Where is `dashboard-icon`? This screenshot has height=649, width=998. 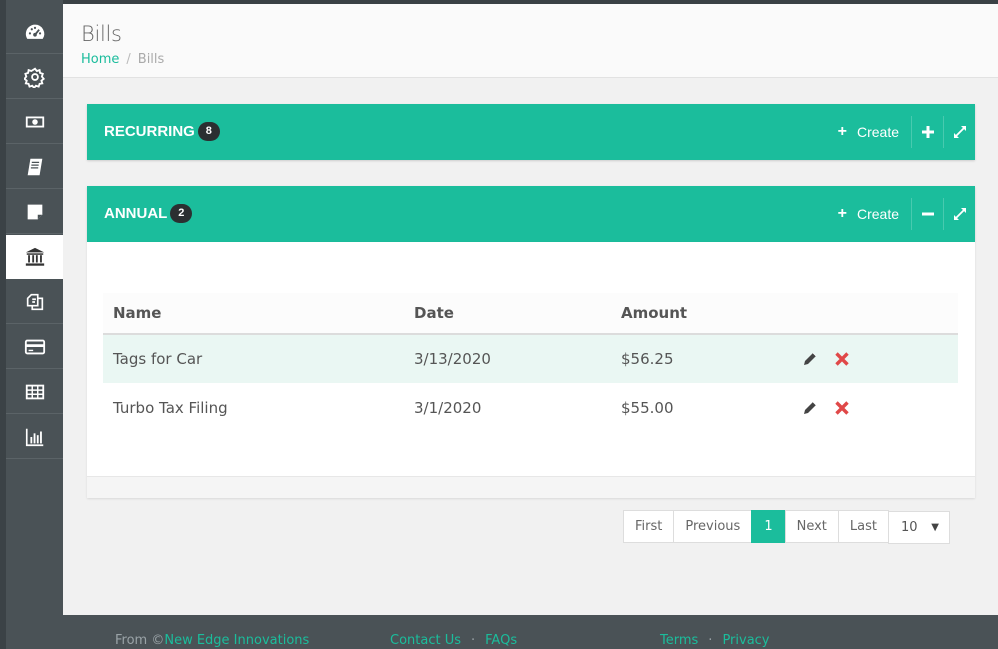
dashboard-icon is located at coordinates (34, 31).